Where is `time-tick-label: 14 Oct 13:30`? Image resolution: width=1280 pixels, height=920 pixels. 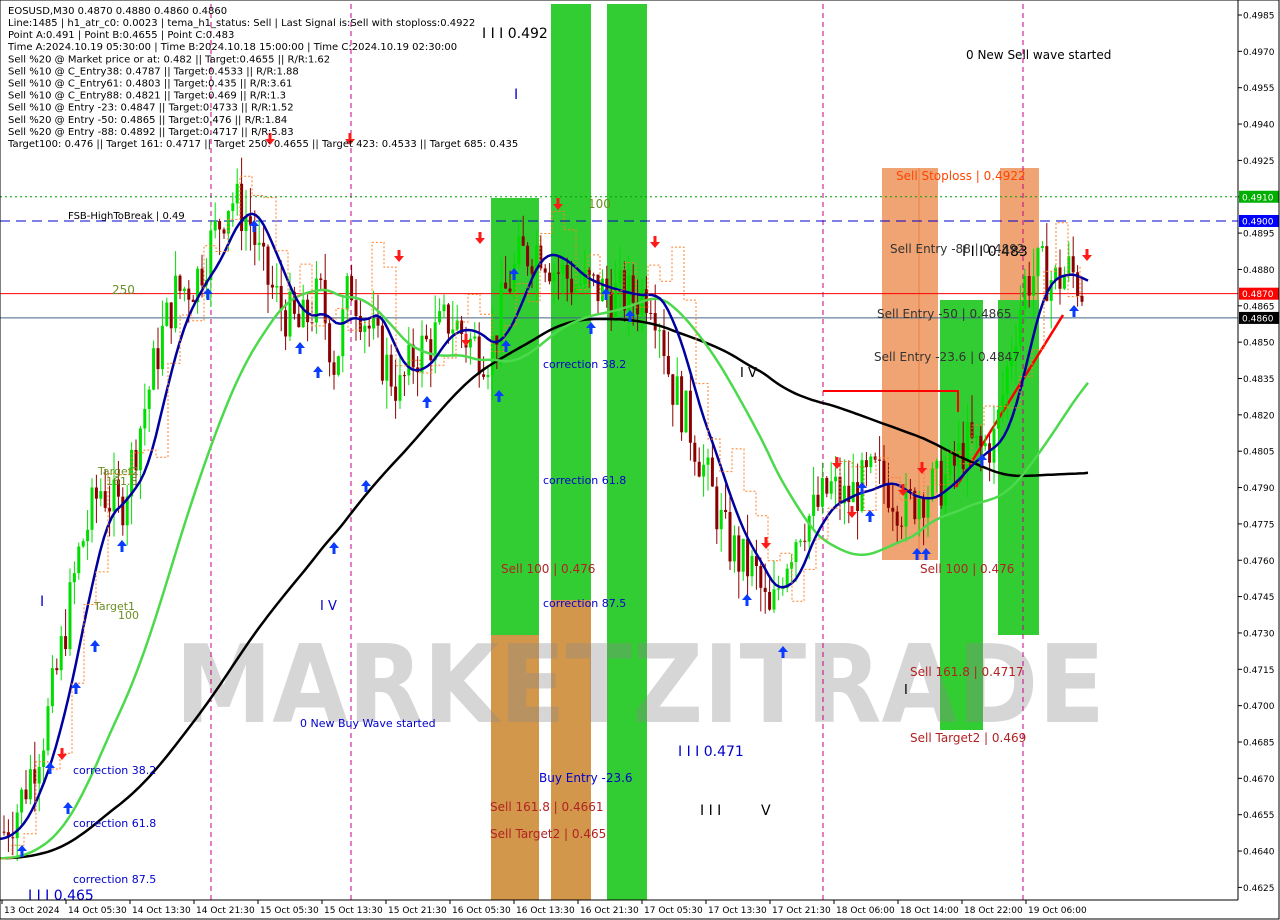
time-tick-label: 14 Oct 13:30 is located at coordinates (161, 911).